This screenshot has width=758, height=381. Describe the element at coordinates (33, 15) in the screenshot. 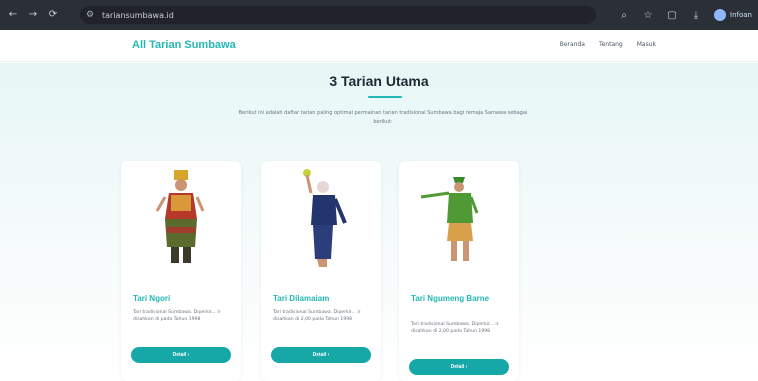

I see `forward-icon: →` at that location.